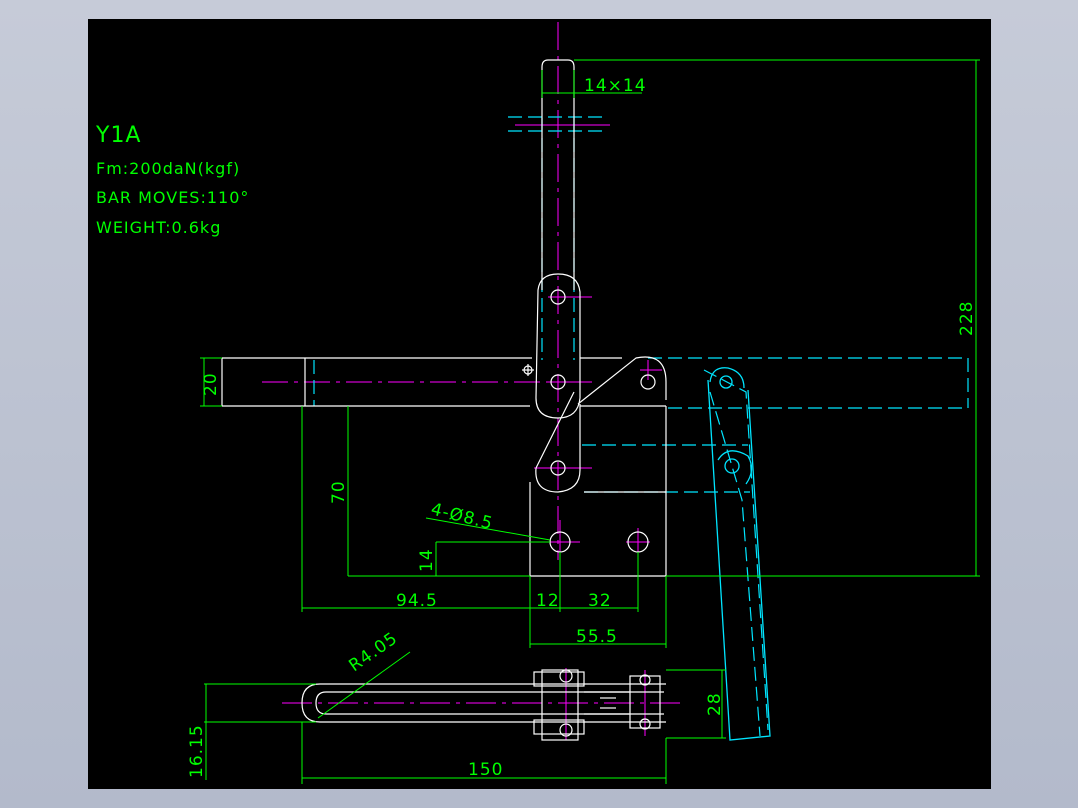  What do you see at coordinates (597, 637) in the screenshot?
I see `dim-base-width: 55.5` at bounding box center [597, 637].